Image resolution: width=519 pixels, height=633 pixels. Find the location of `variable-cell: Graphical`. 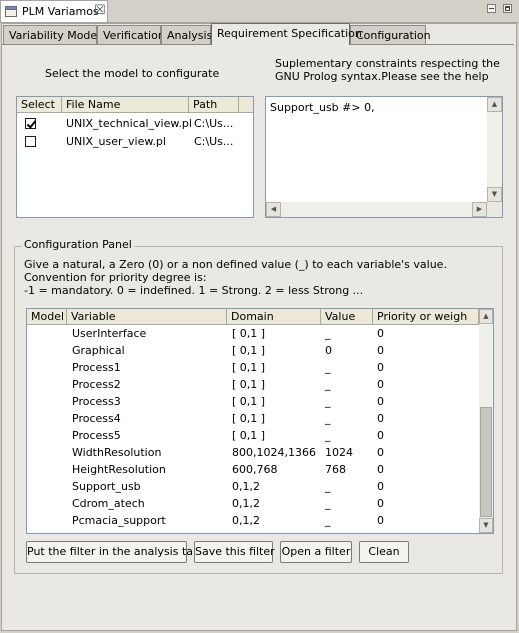

variable-cell: Graphical is located at coordinates (98, 350).